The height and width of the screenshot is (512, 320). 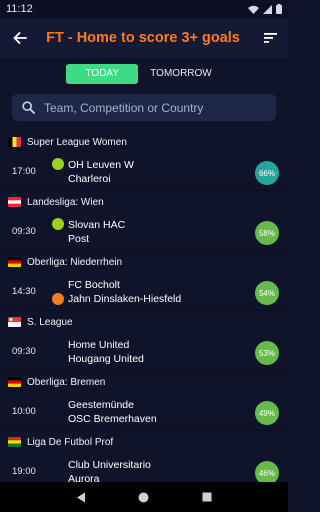 What do you see at coordinates (24, 291) in the screenshot?
I see `match-time: 14:30` at bounding box center [24, 291].